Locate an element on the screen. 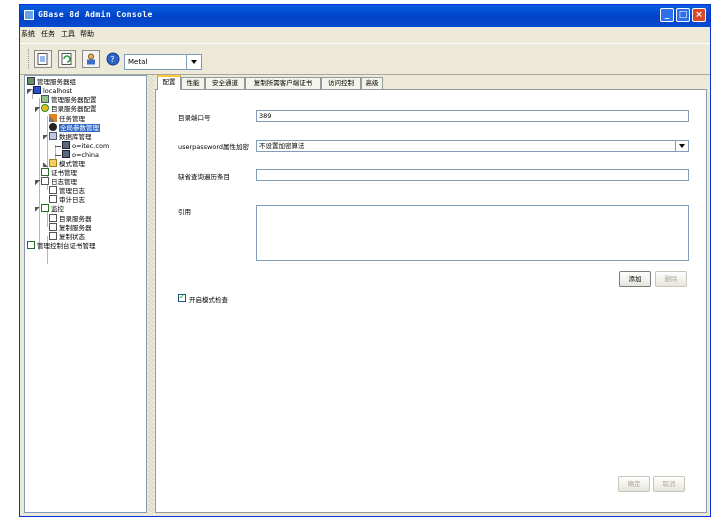 The height and width of the screenshot is (519, 715). tree-label: 目录服务器配置 is located at coordinates (74, 109).